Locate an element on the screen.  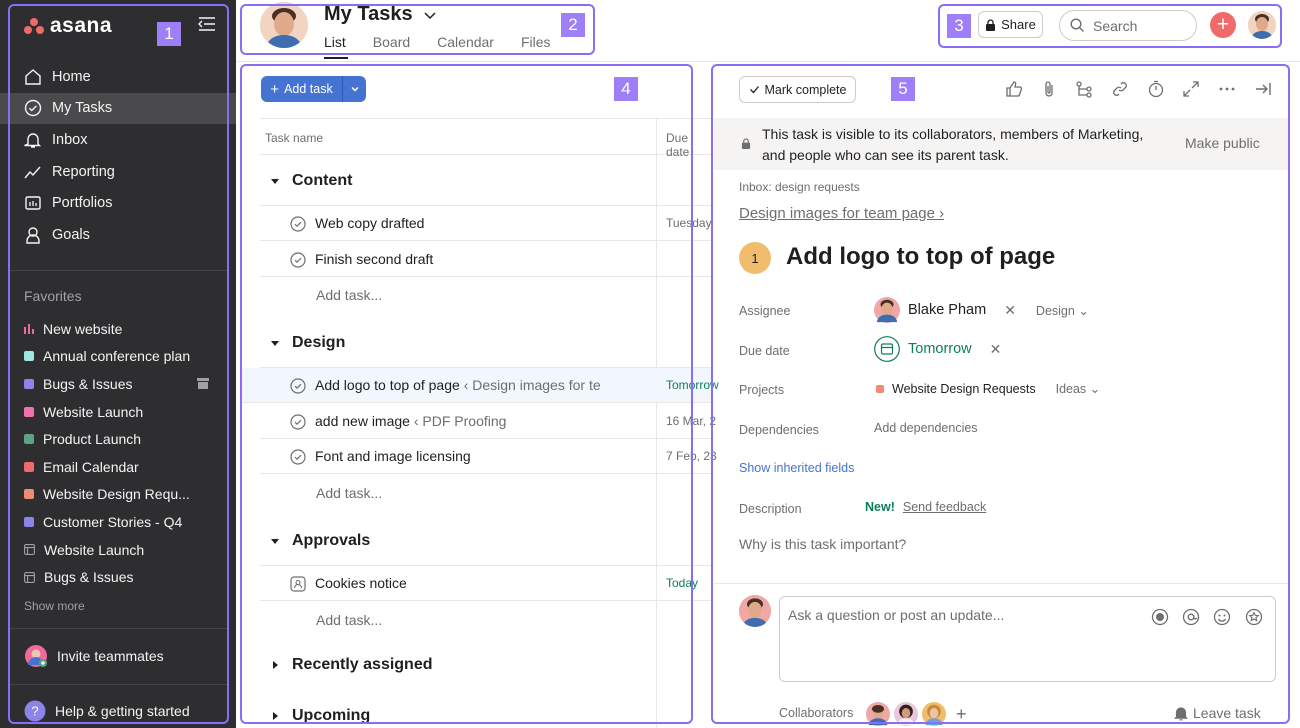
column-due-date: Due date is located at coordinates (689, 145).